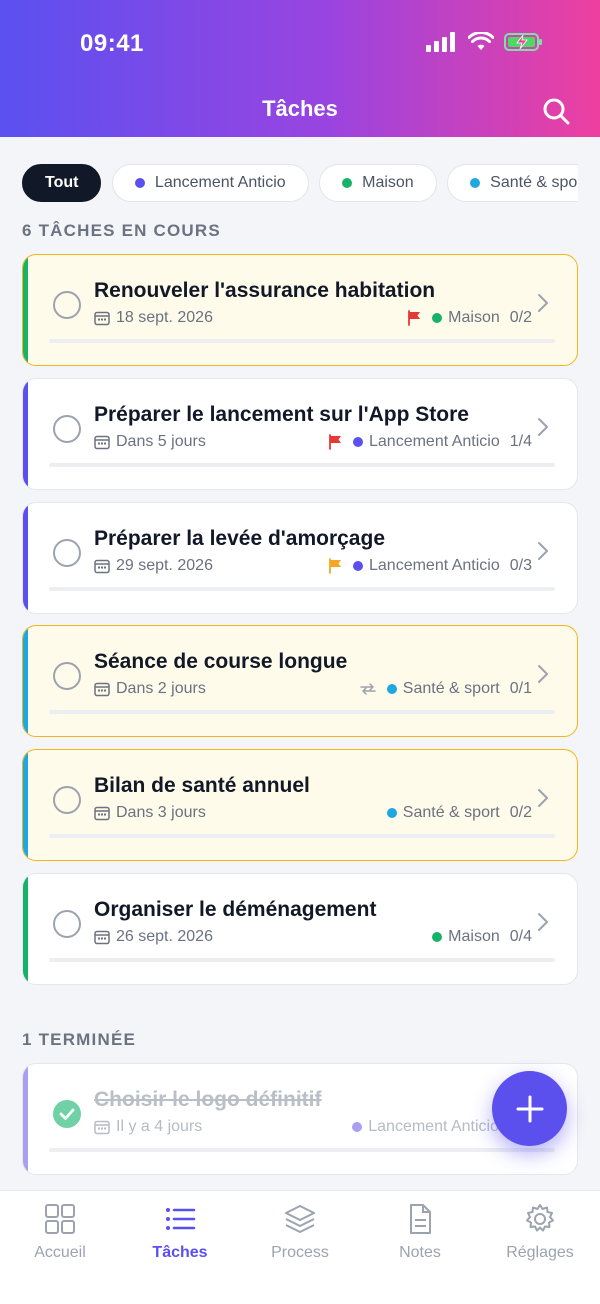 This screenshot has width=600, height=1304. I want to click on tab-notes: Notes, so click(420, 1232).